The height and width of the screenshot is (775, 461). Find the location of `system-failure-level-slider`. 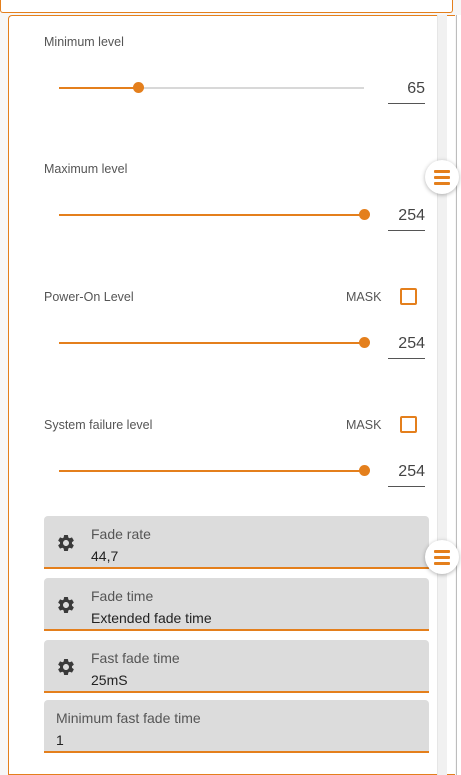

system-failure-level-slider is located at coordinates (214, 470).